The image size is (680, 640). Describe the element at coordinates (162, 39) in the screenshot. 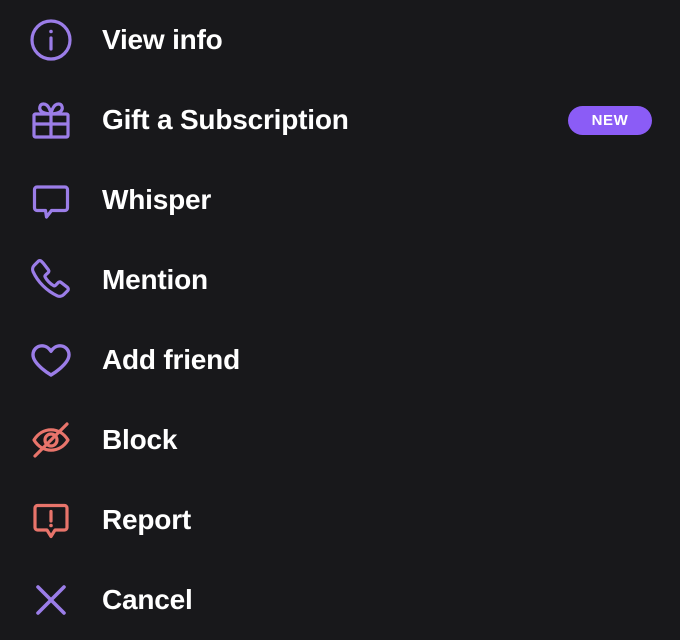

I see `menu-item-label: View info` at that location.